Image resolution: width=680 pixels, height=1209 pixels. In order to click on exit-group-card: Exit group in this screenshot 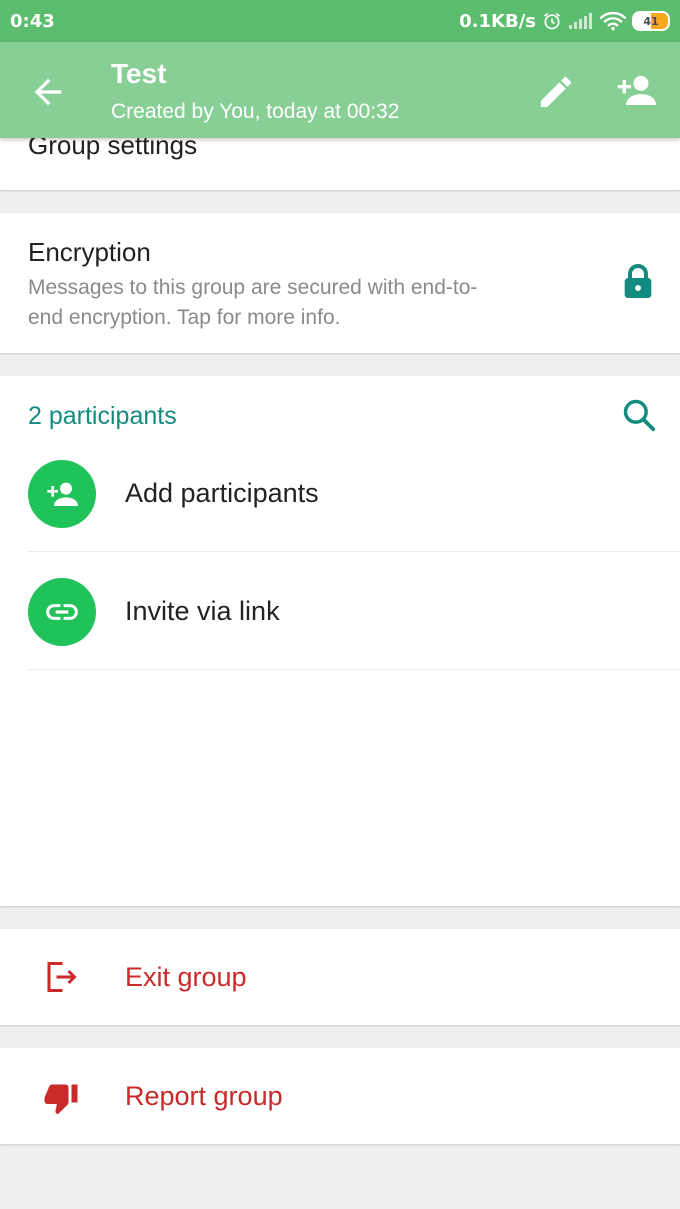, I will do `click(340, 977)`.